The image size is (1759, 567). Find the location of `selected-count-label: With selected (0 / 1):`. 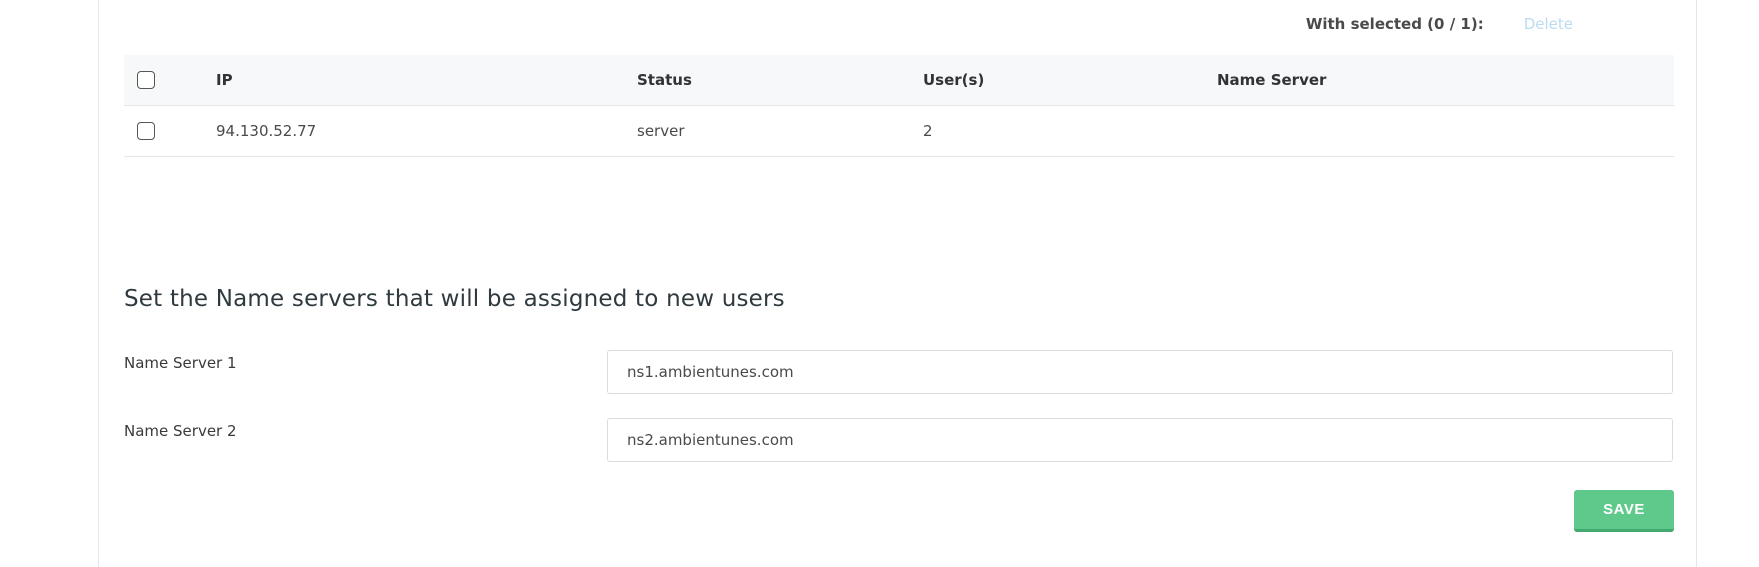

selected-count-label: With selected (0 / 1): is located at coordinates (1394, 24).